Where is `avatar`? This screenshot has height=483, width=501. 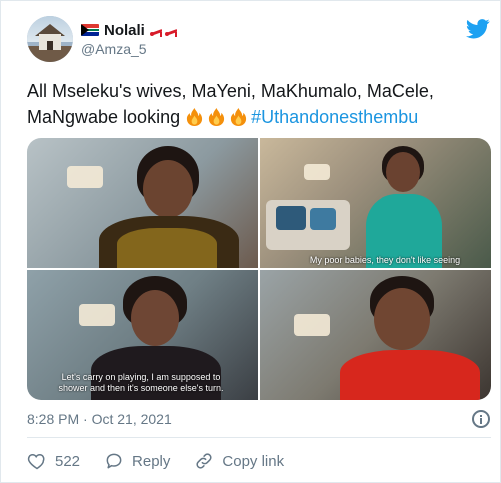 avatar is located at coordinates (50, 39).